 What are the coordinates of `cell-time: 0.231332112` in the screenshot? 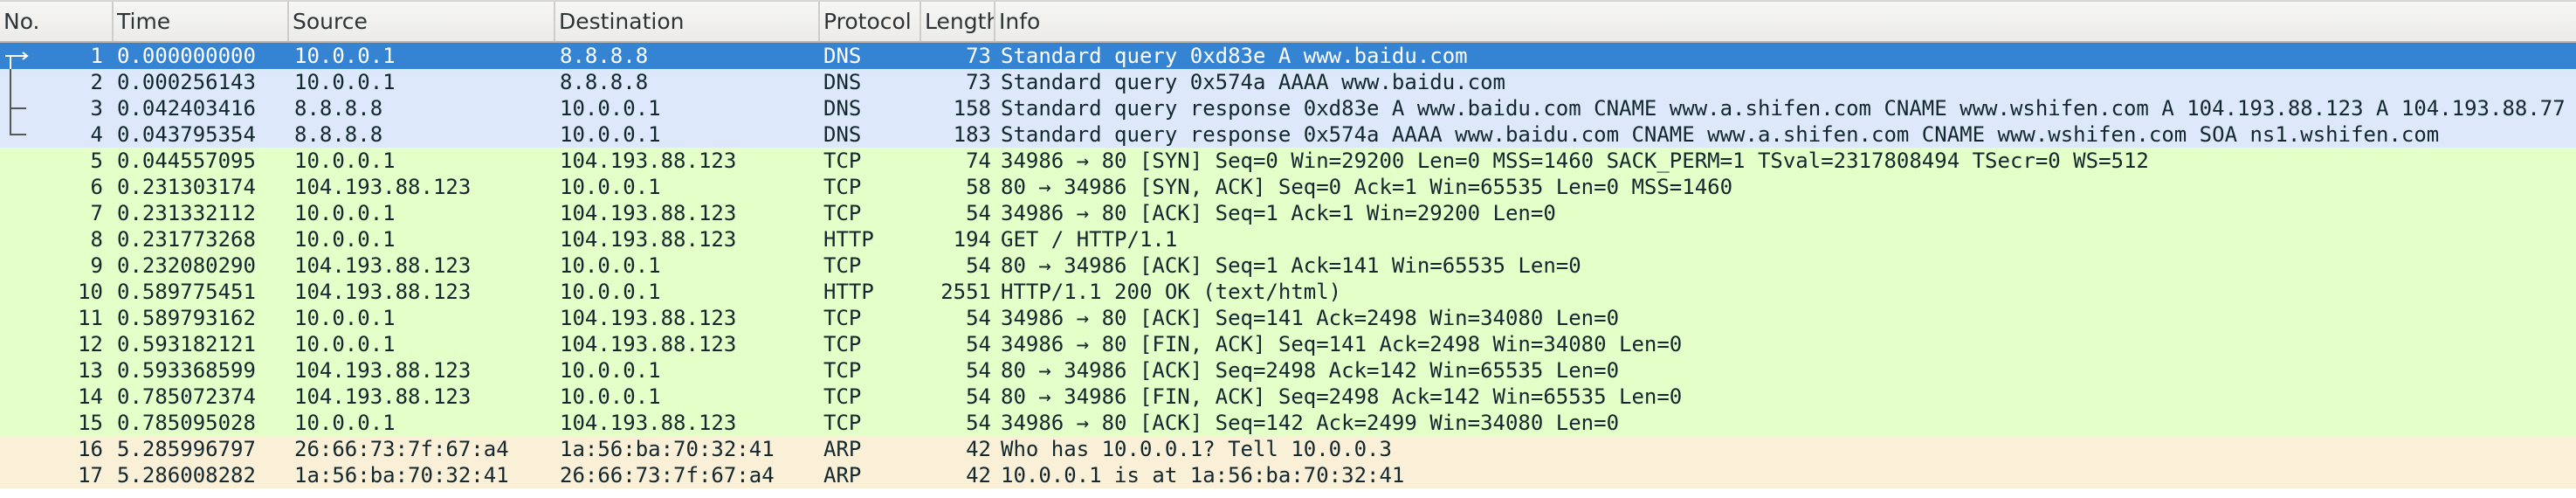 It's located at (186, 213).